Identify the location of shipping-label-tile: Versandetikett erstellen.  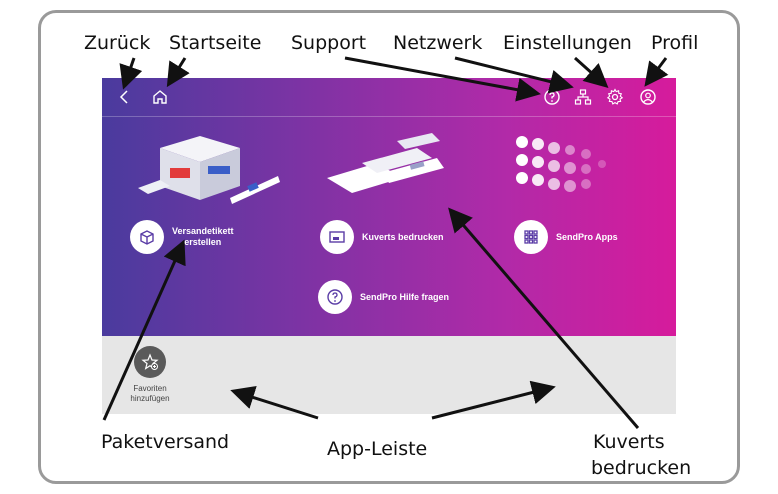
(182, 237).